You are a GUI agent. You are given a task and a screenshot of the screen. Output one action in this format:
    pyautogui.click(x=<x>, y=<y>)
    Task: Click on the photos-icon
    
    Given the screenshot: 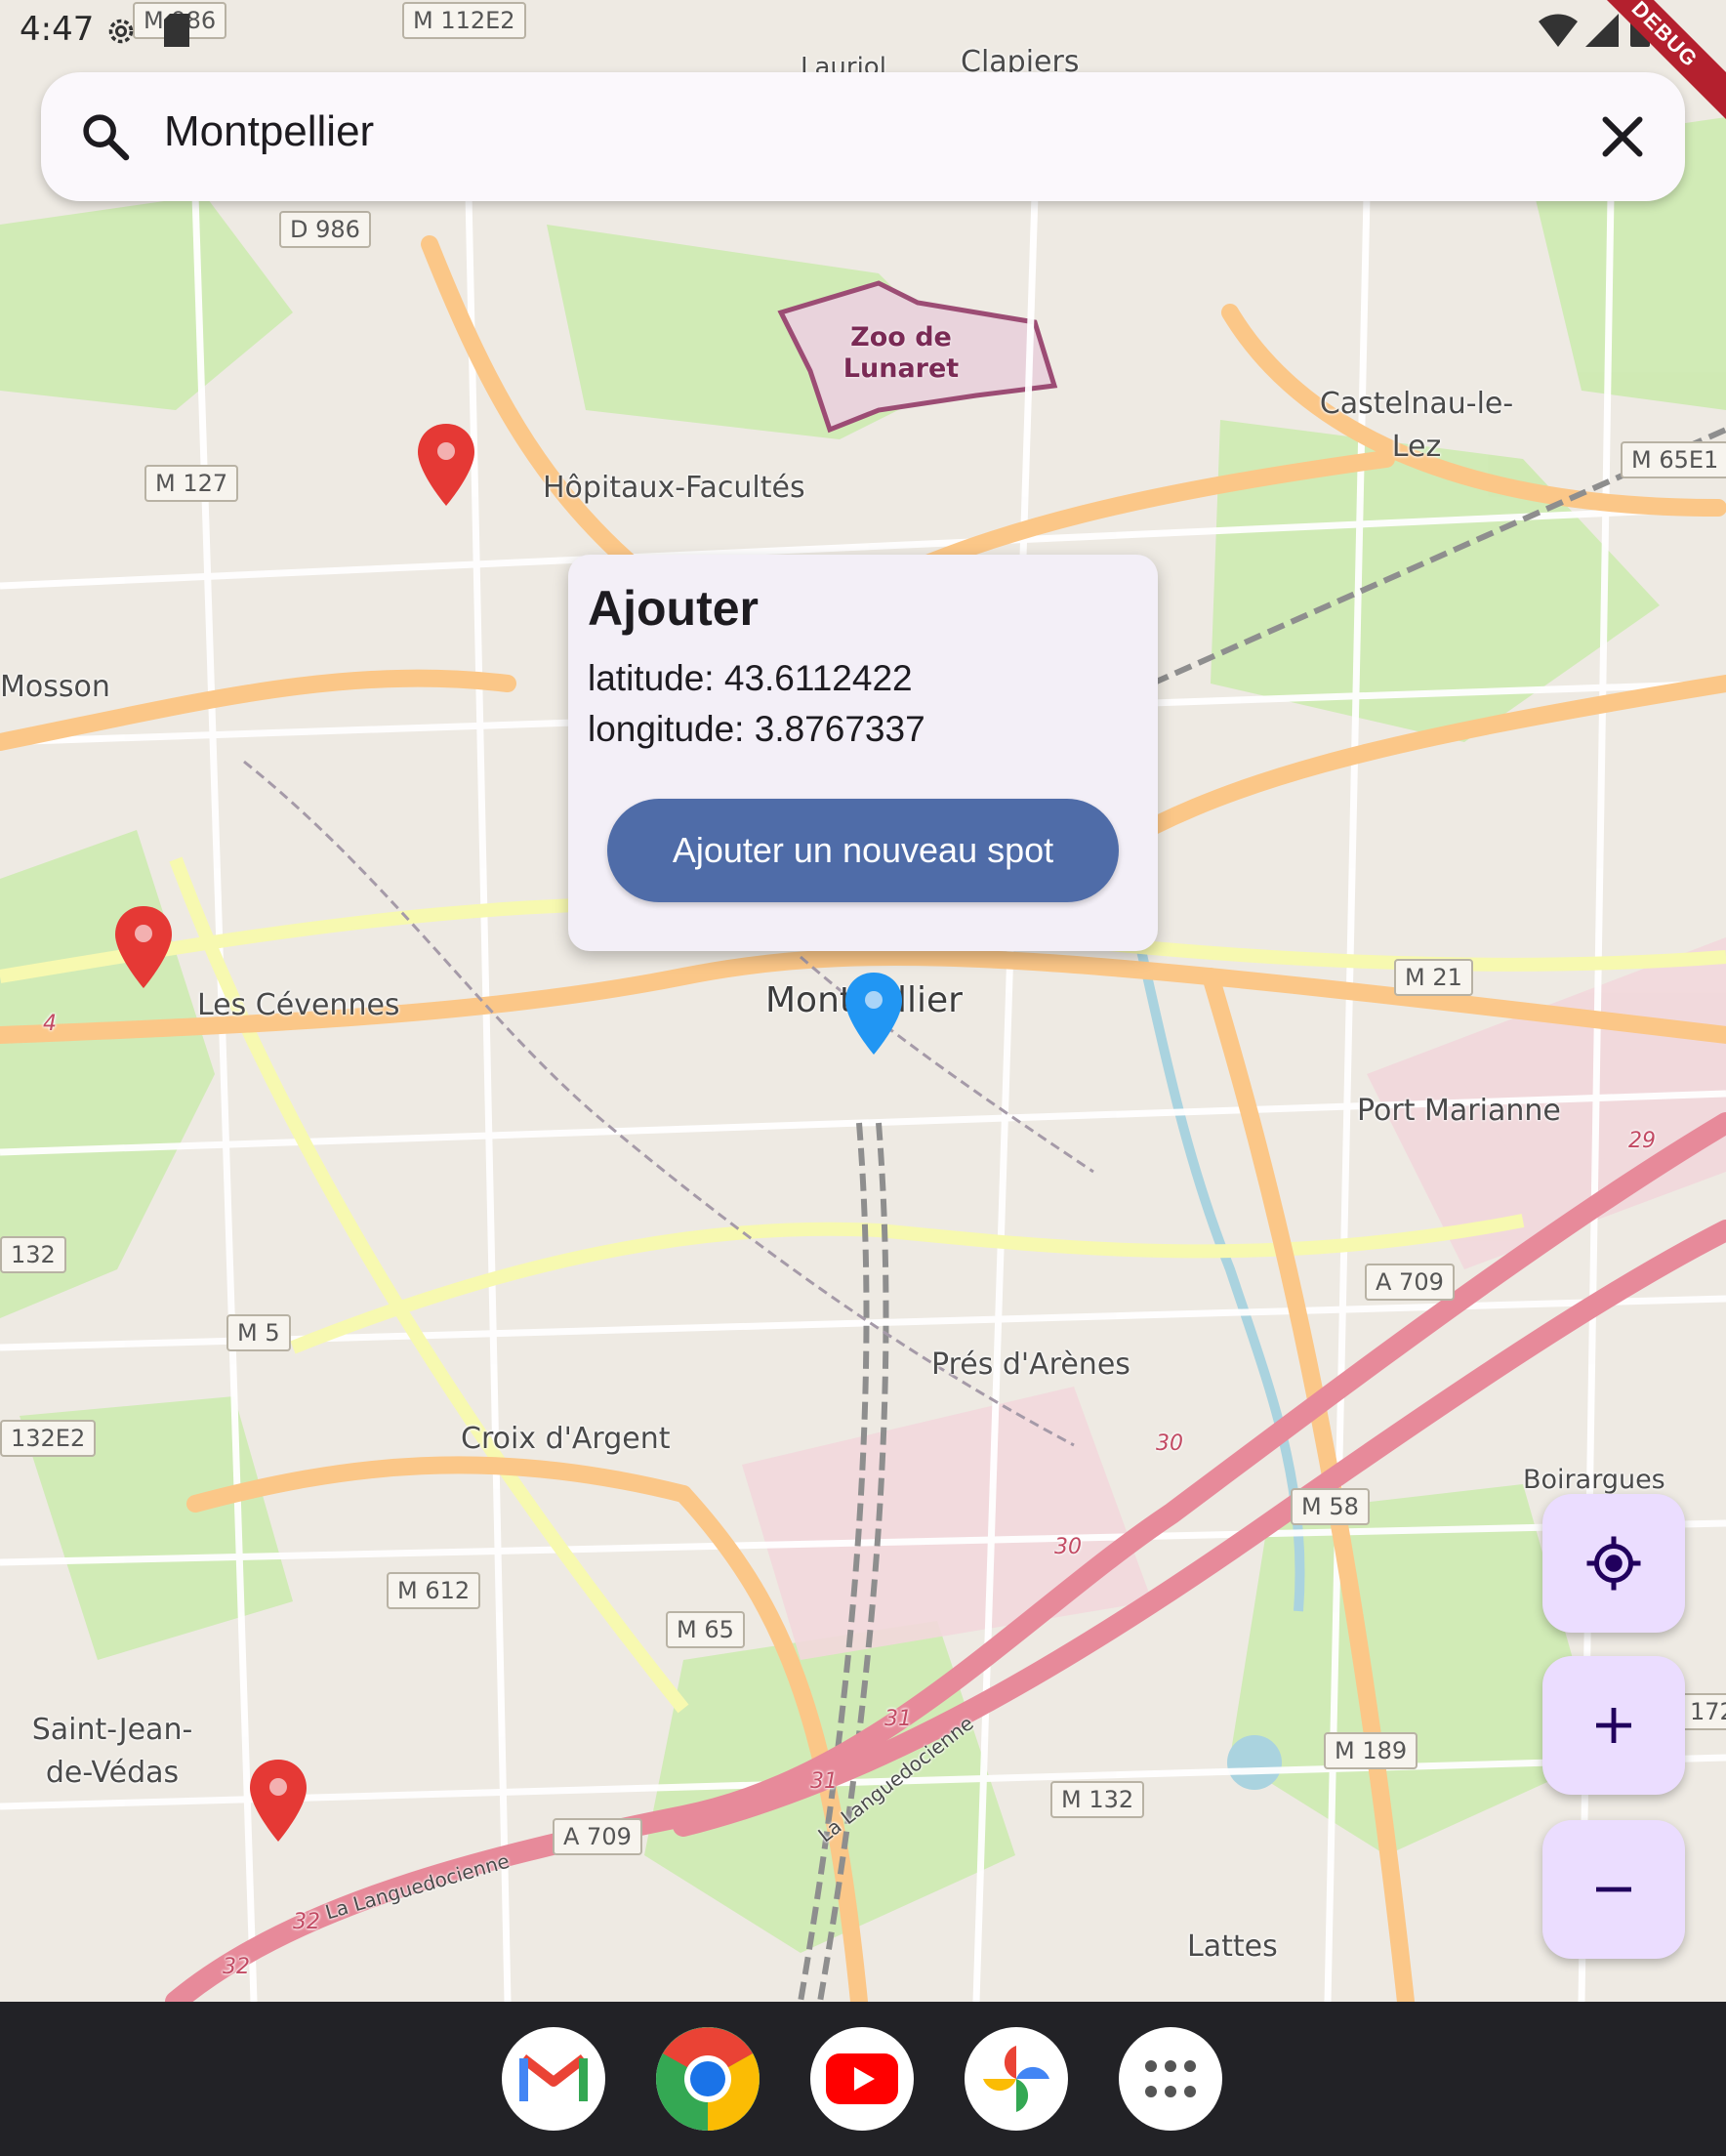 What is the action you would take?
    pyautogui.click(x=1016, y=2079)
    